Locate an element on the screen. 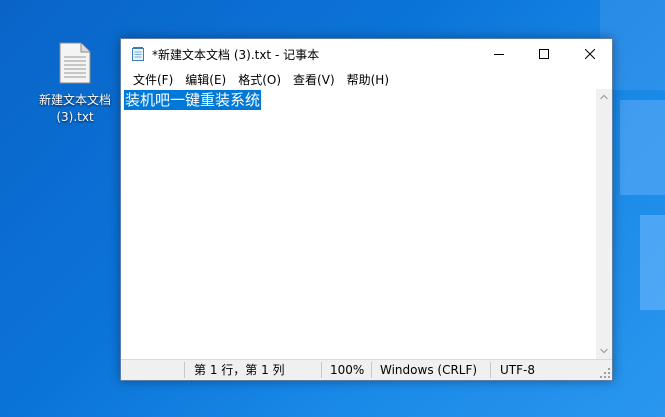 The height and width of the screenshot is (417, 665). menu-bar: 文件(F) 编辑(E) 格式(O) 查看(V) 帮助(H) is located at coordinates (366, 79).